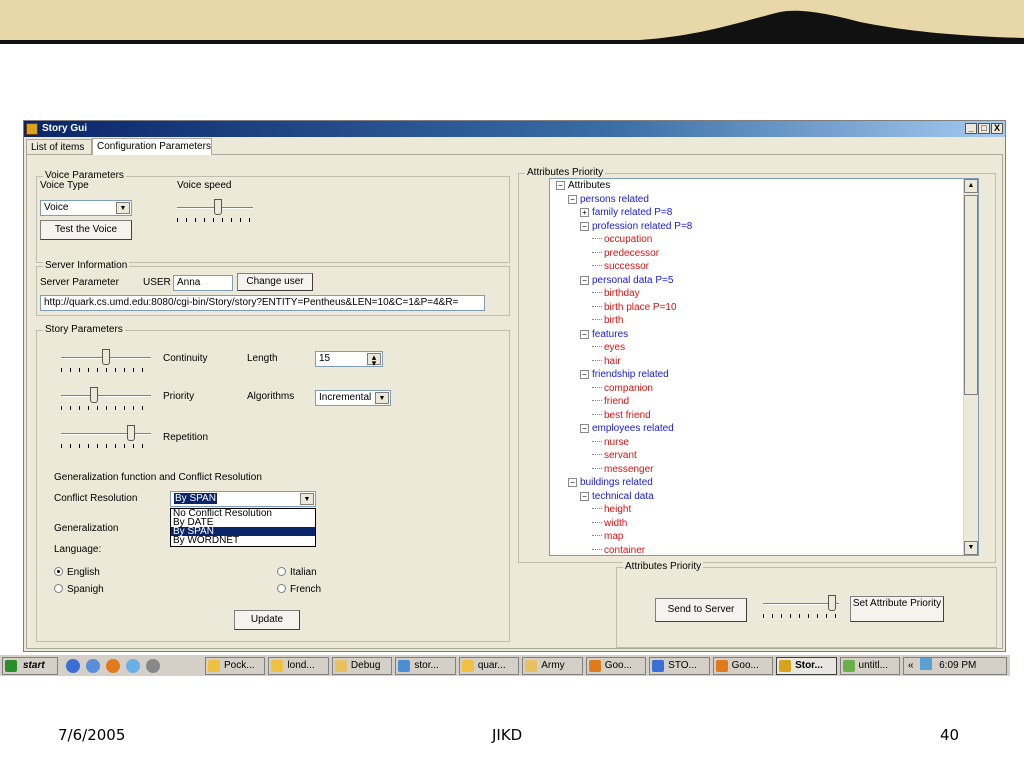  What do you see at coordinates (622, 469) in the screenshot?
I see `tree-node: messenger` at bounding box center [622, 469].